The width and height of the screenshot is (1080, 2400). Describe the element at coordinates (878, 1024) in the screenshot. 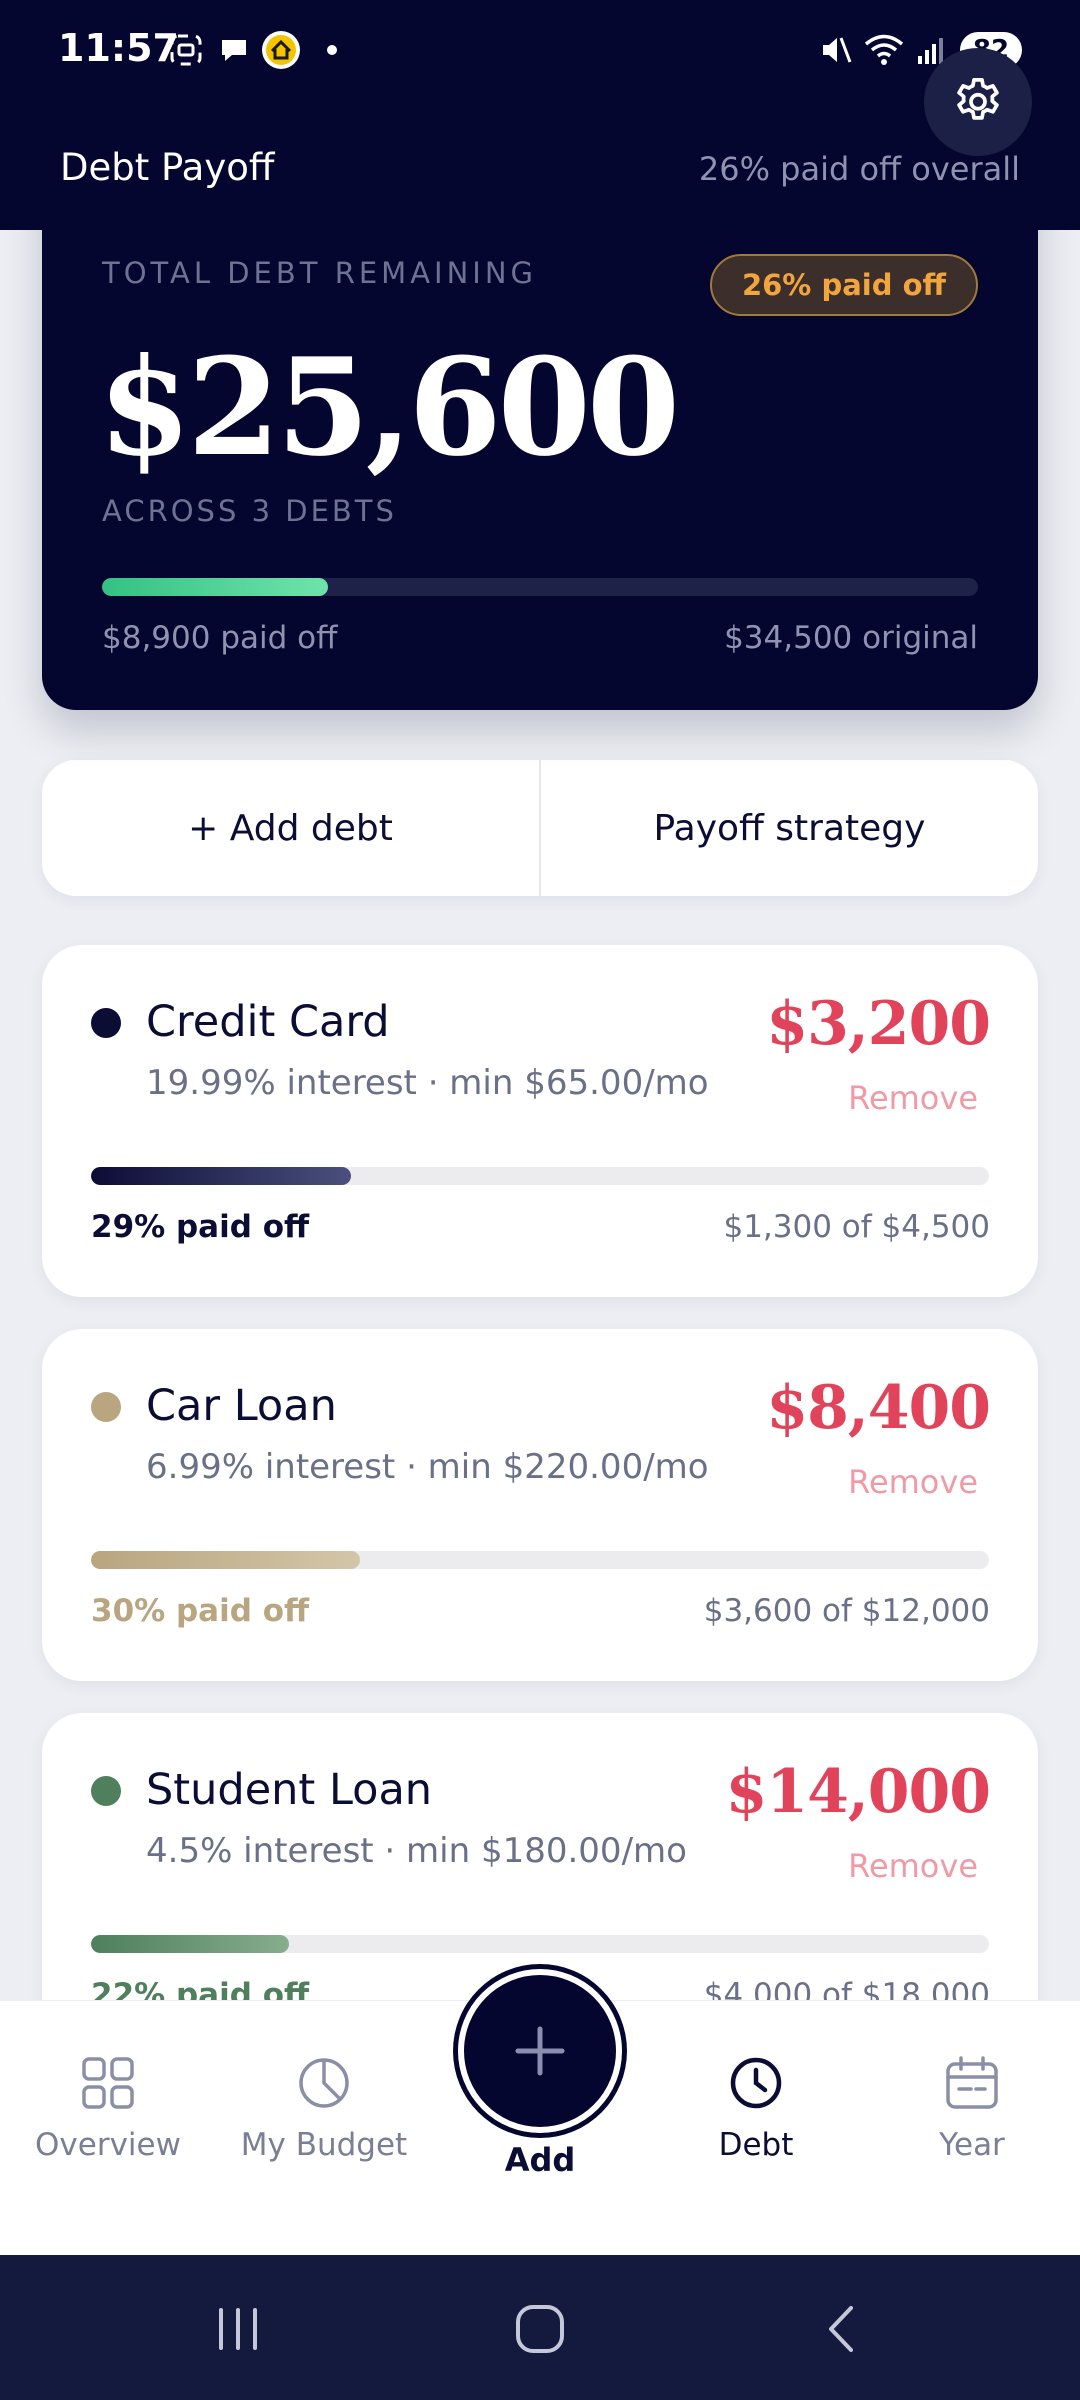

I see `debt-remaining-amount: $3,200` at that location.